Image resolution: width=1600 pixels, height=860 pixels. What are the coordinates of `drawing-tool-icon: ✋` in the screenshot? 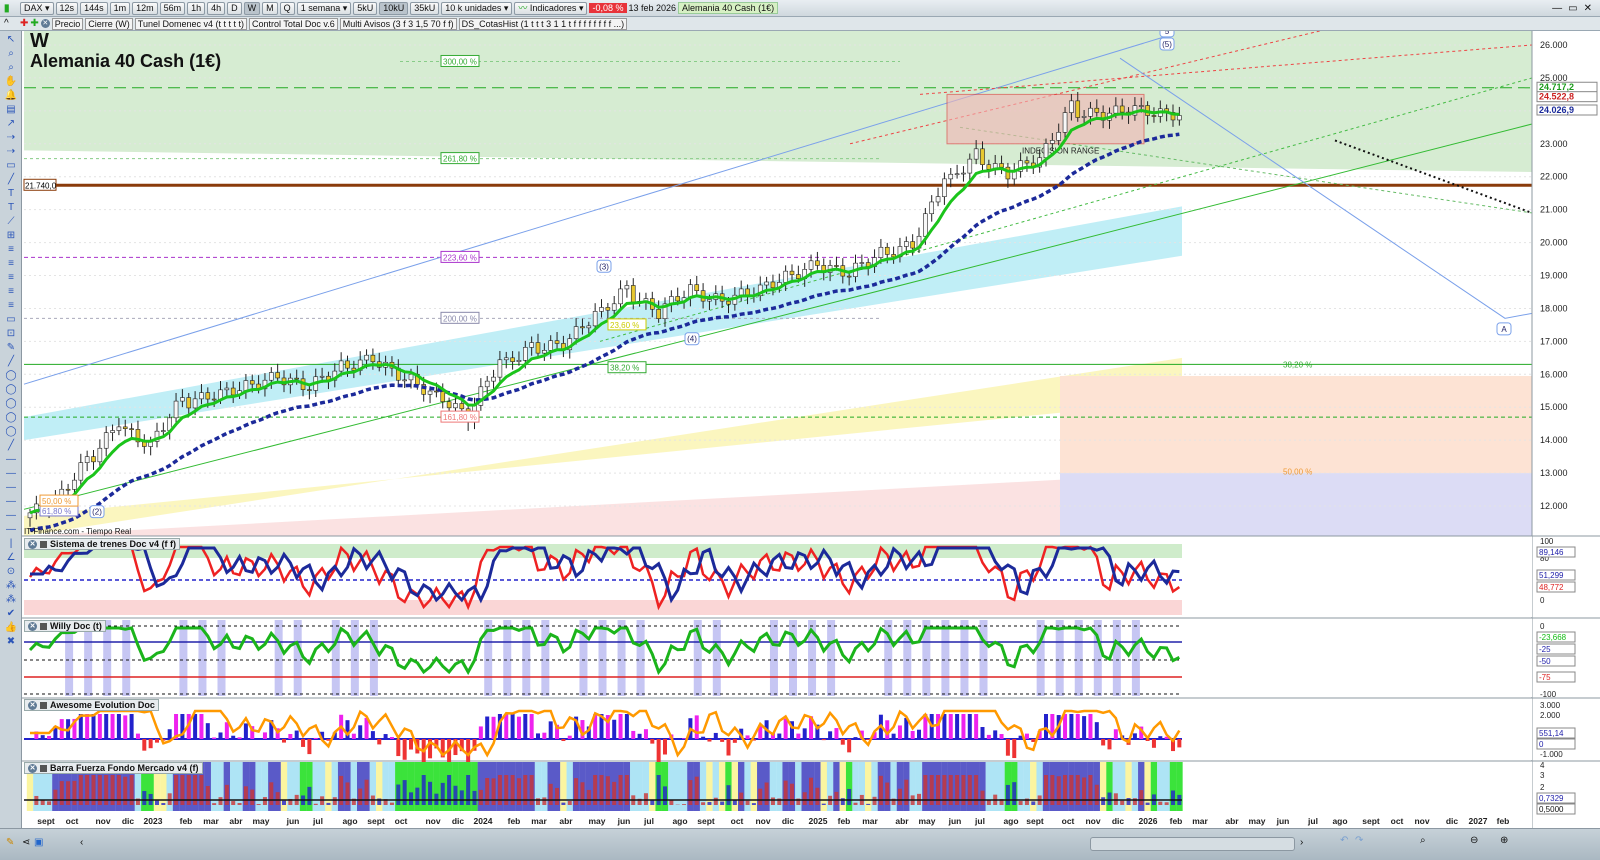 It's located at (11, 81).